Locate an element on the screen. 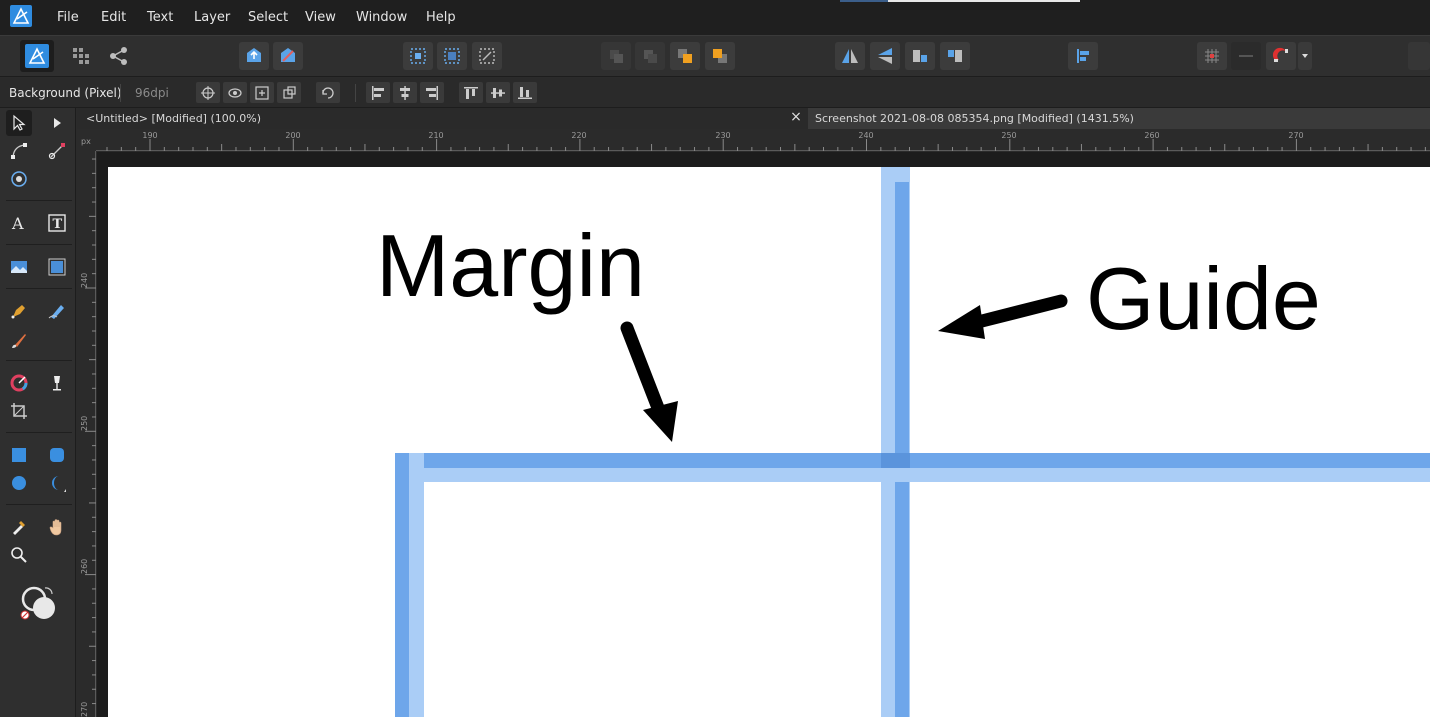  flip-vertical-button is located at coordinates (885, 56).